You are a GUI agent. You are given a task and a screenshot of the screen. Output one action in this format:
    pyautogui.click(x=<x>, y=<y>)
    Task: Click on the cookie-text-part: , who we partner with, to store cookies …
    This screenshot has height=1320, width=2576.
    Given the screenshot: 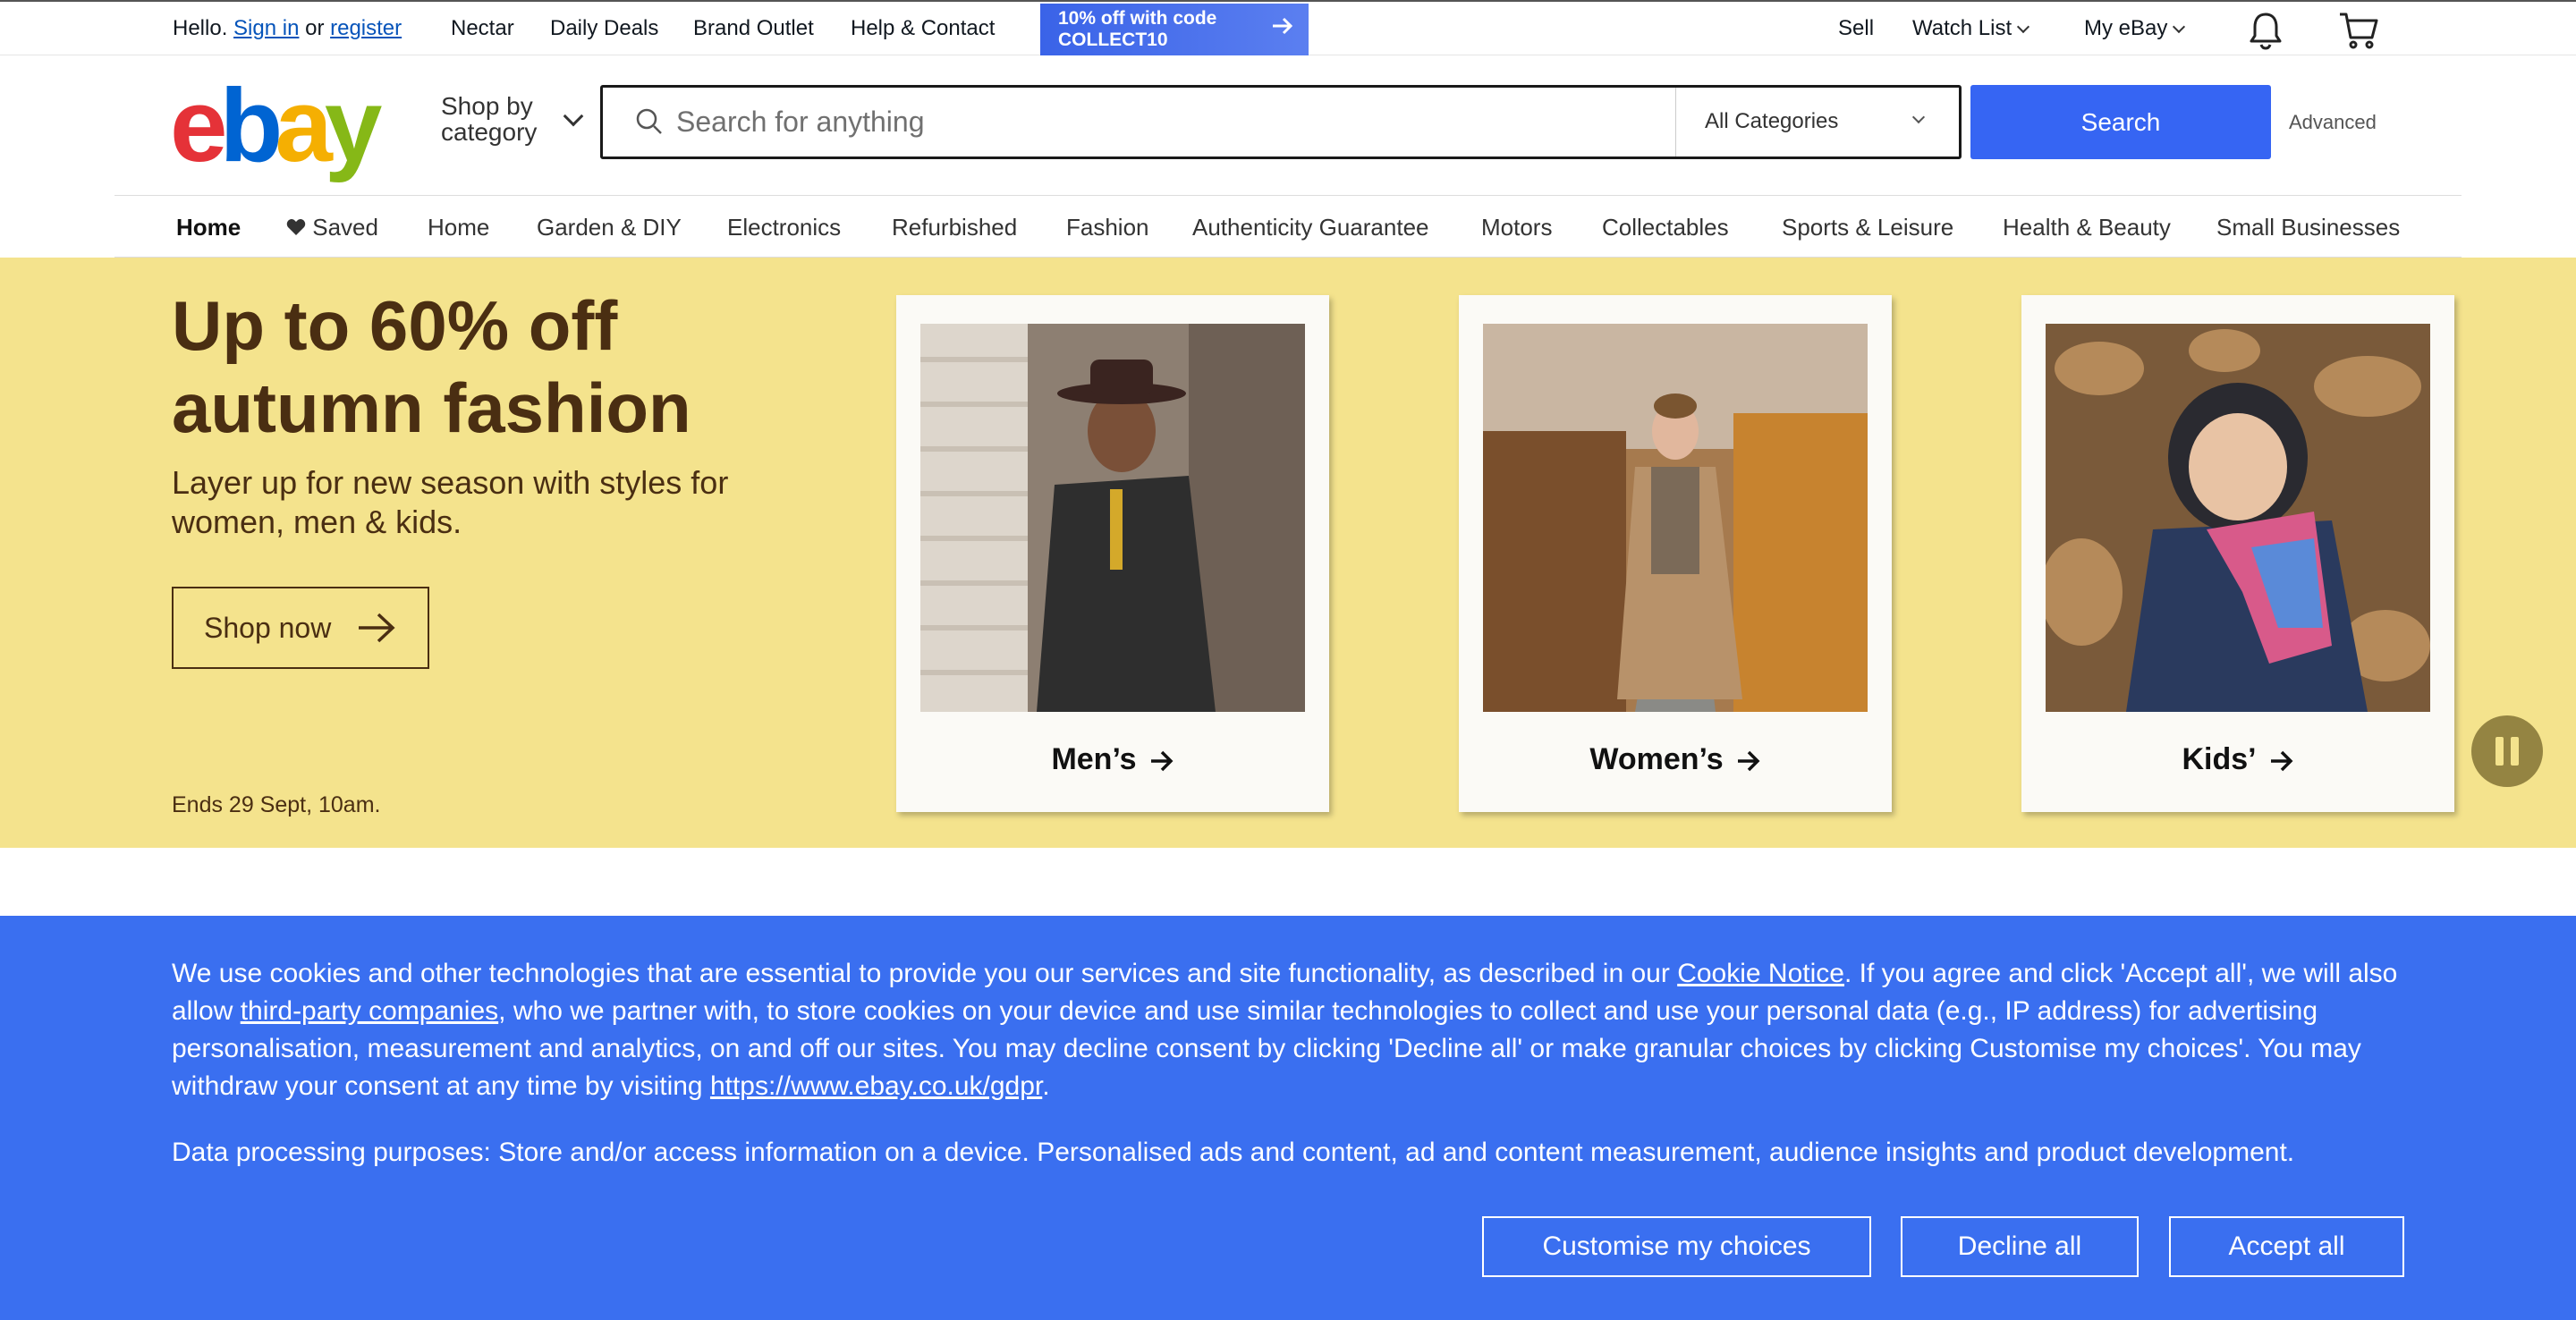 What is the action you would take?
    pyautogui.click(x=1266, y=1048)
    